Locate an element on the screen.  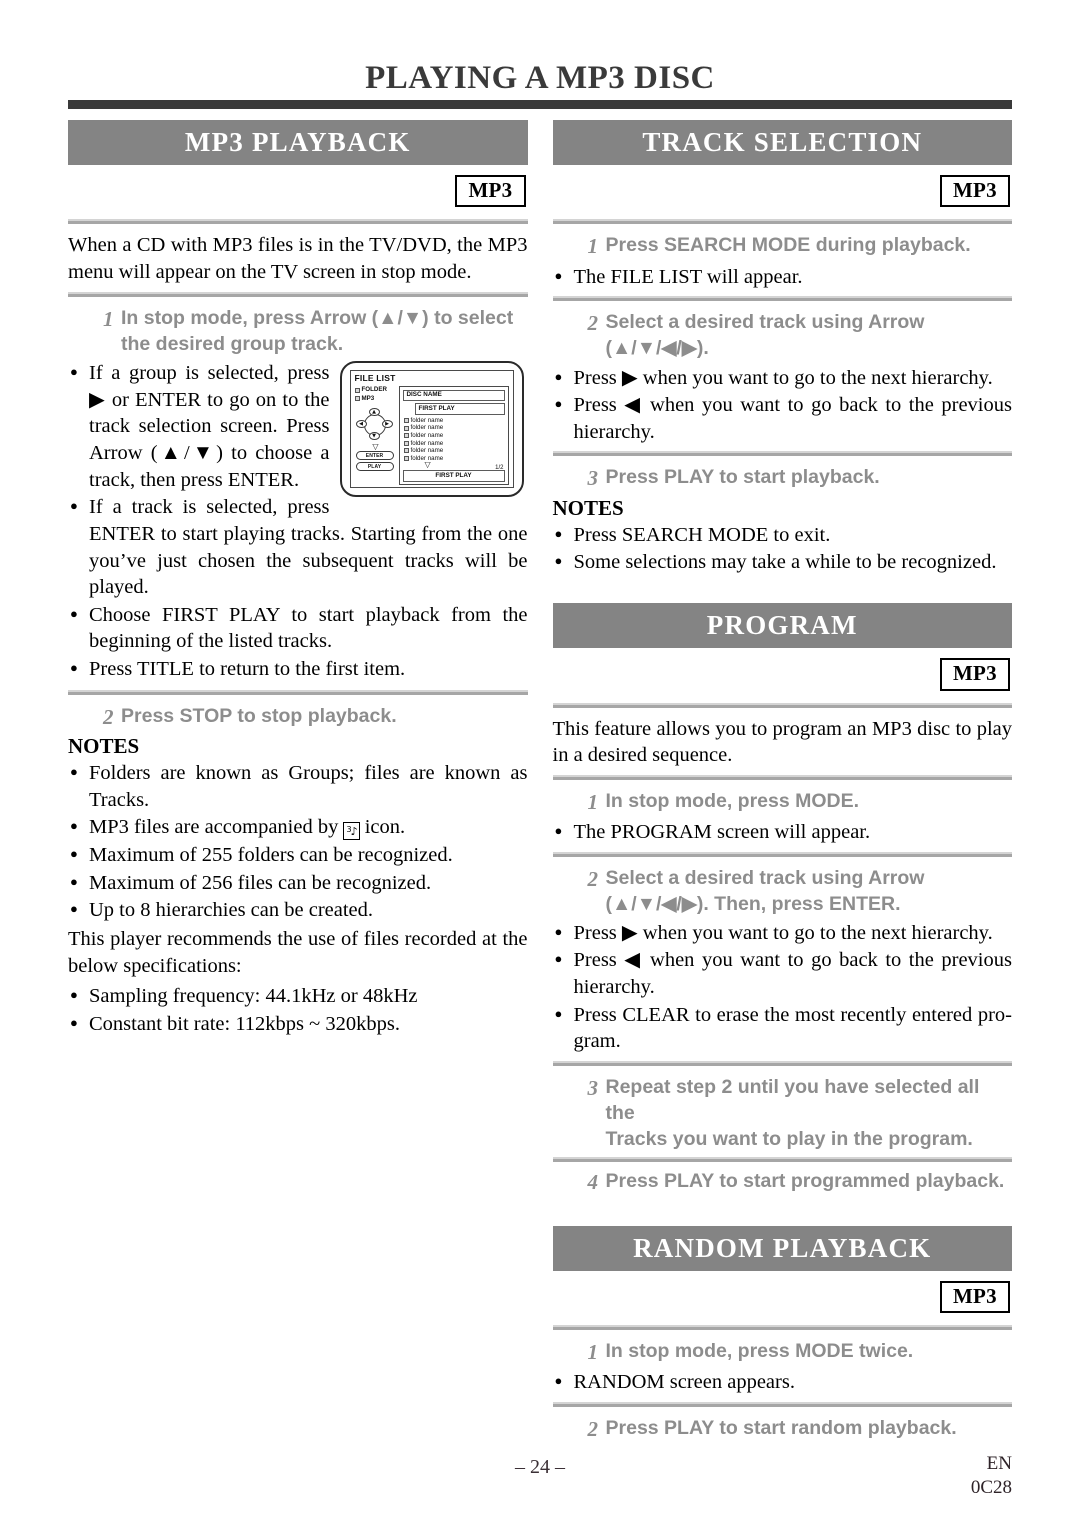
section-header-mp3-playback: MP3 PLAYBACK is located at coordinates (298, 143).